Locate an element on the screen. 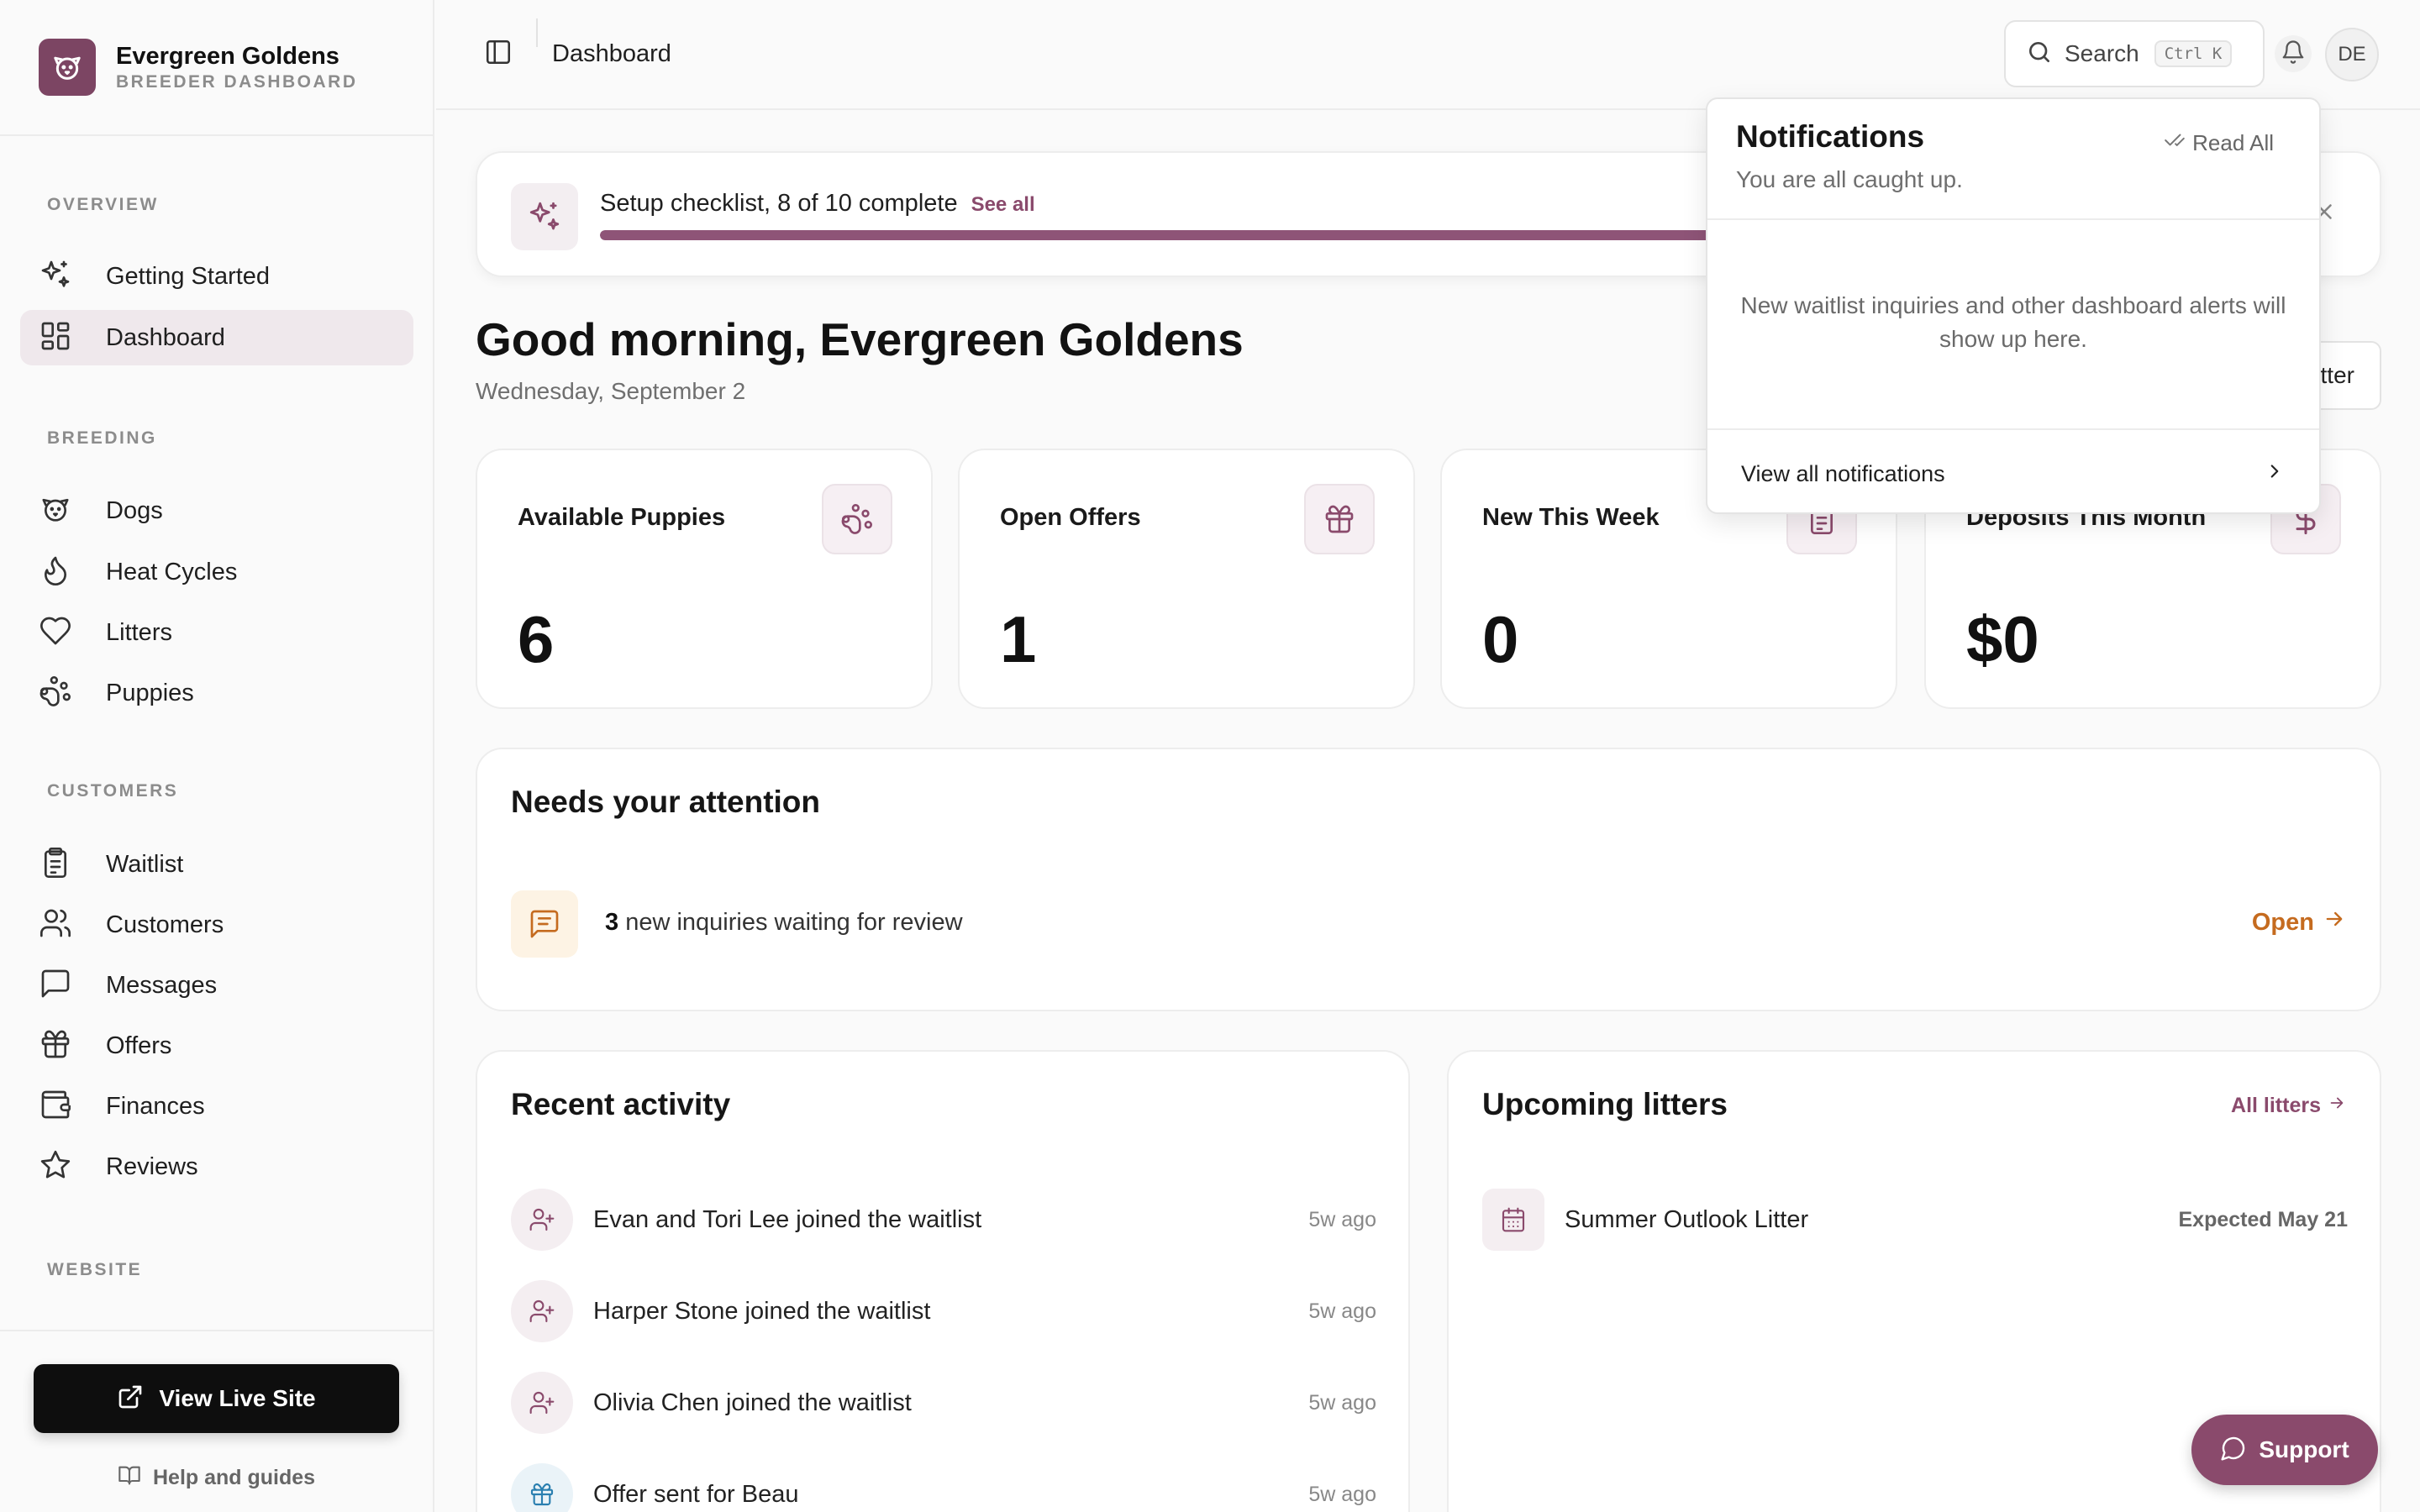 The image size is (2420, 1512). sidebar-item-finances: Finances is located at coordinates (217, 1106).